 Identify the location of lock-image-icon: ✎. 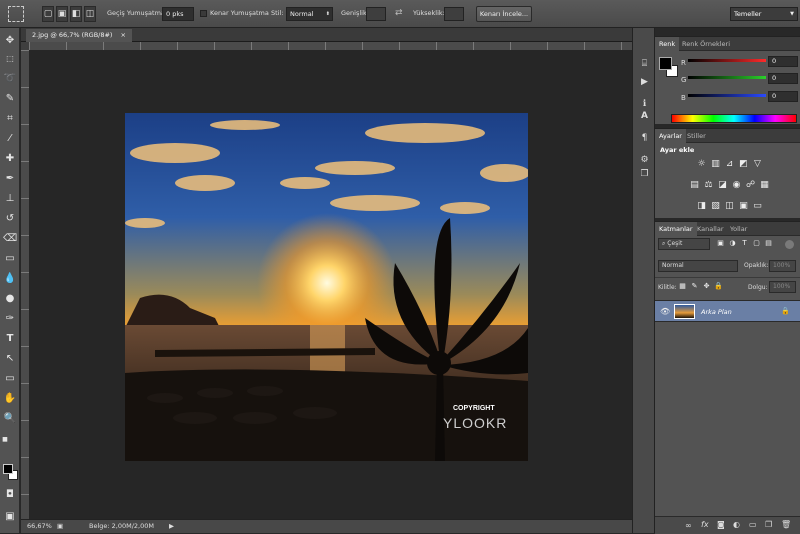
(694, 286).